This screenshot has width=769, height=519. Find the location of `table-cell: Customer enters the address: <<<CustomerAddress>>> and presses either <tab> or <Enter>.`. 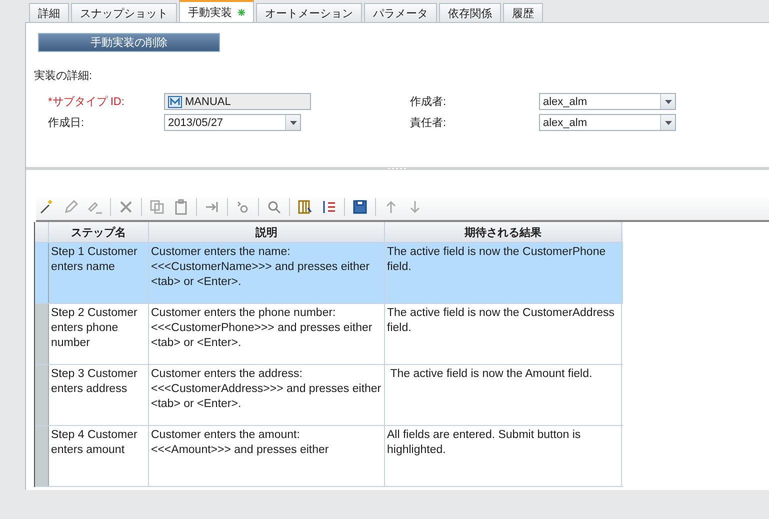

table-cell: Customer enters the address: <<<CustomerAddress>>> and presses either <tab> or <Enter>. is located at coordinates (267, 395).